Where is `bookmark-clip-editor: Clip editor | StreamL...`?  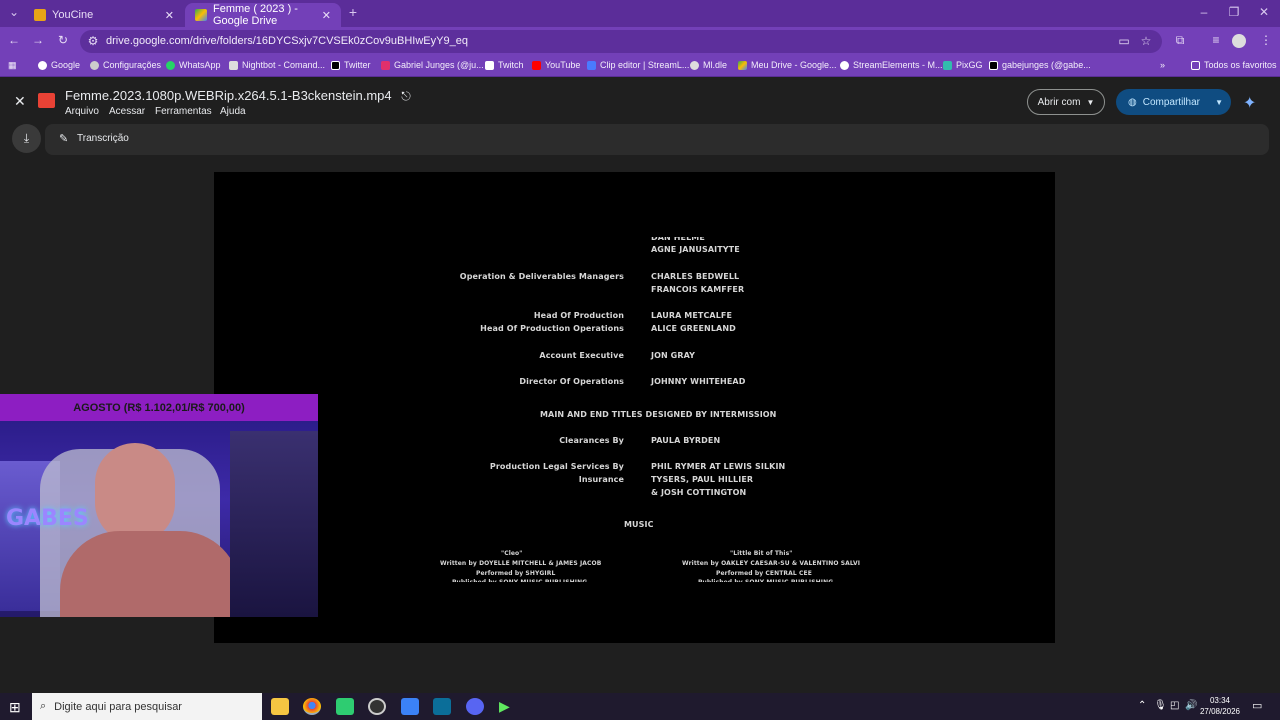 bookmark-clip-editor: Clip editor | StreamL... is located at coordinates (638, 65).